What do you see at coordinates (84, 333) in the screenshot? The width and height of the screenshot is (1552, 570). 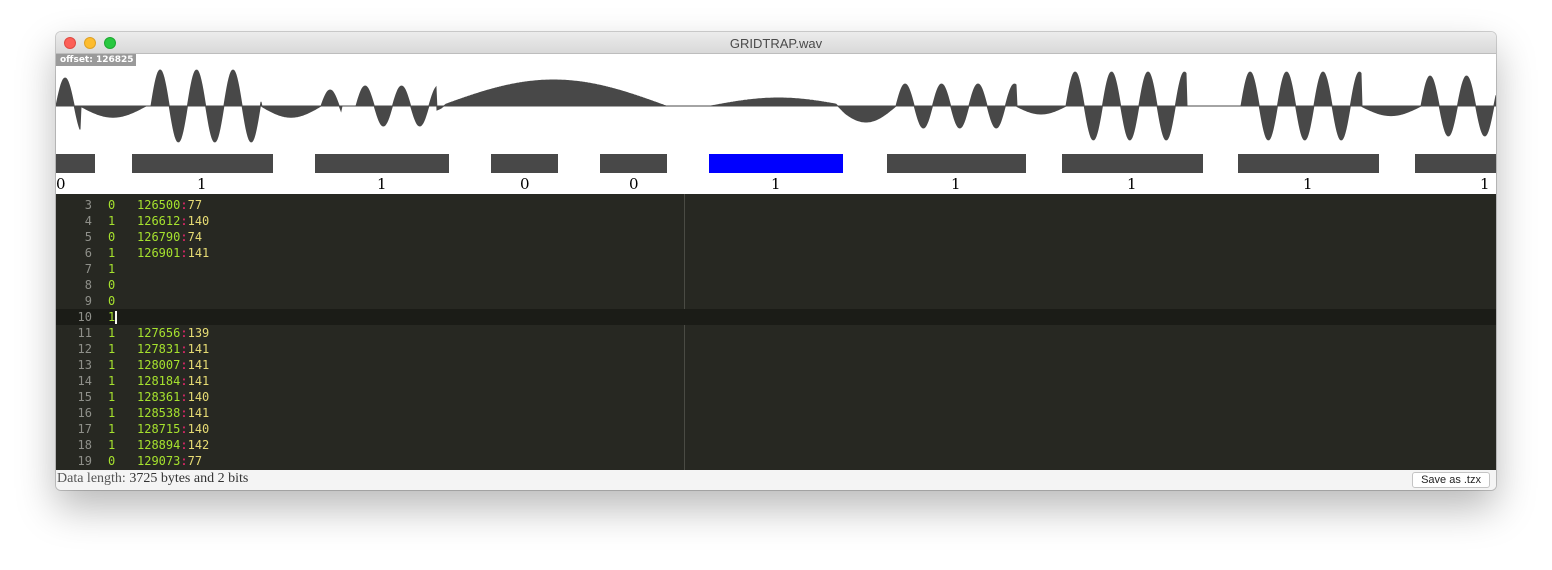 I see `line-number: 11` at bounding box center [84, 333].